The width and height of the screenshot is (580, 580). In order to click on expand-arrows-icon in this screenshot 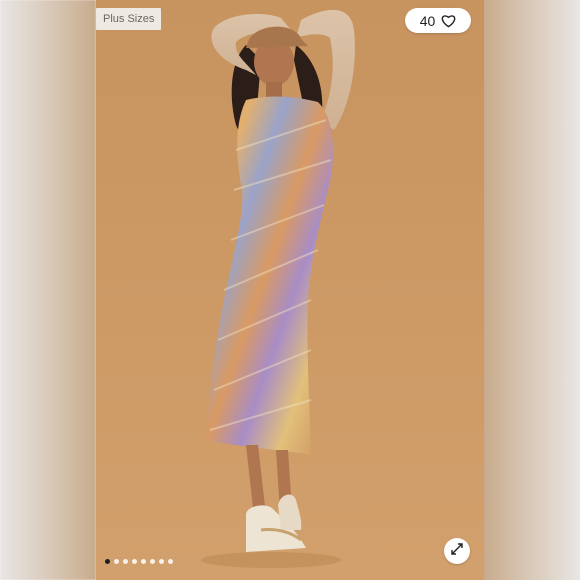, I will do `click(457, 551)`.